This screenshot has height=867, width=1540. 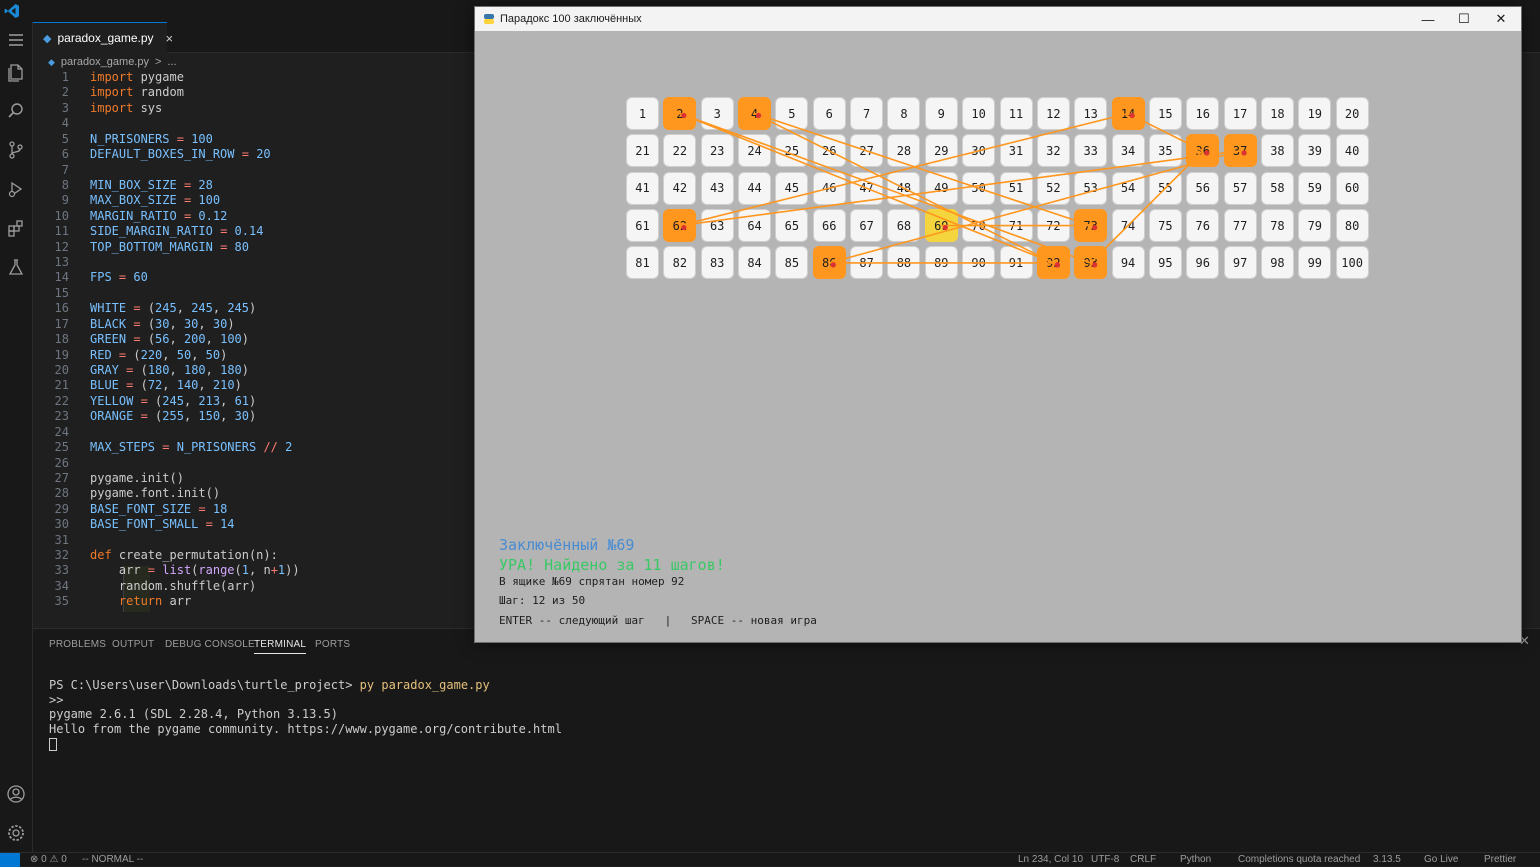 What do you see at coordinates (1053, 113) in the screenshot?
I see `box-12: 12` at bounding box center [1053, 113].